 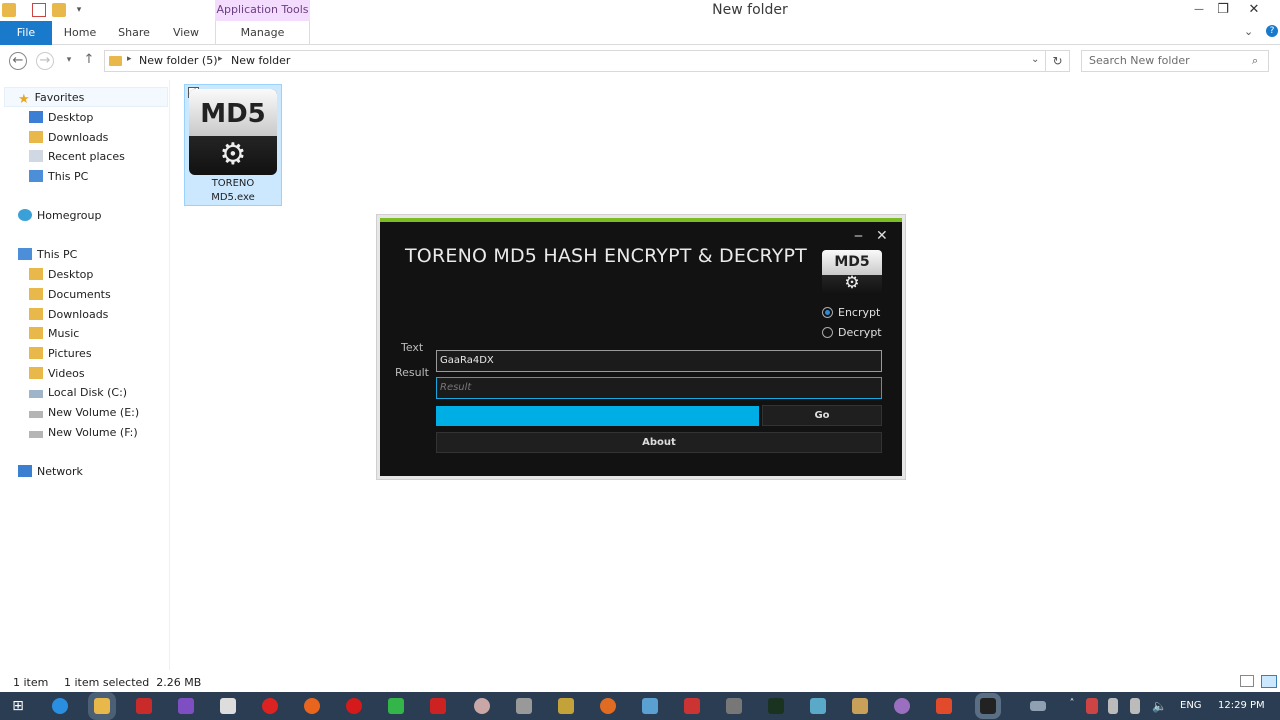 What do you see at coordinates (1255, 60) in the screenshot?
I see `search-icon: ⌕` at bounding box center [1255, 60].